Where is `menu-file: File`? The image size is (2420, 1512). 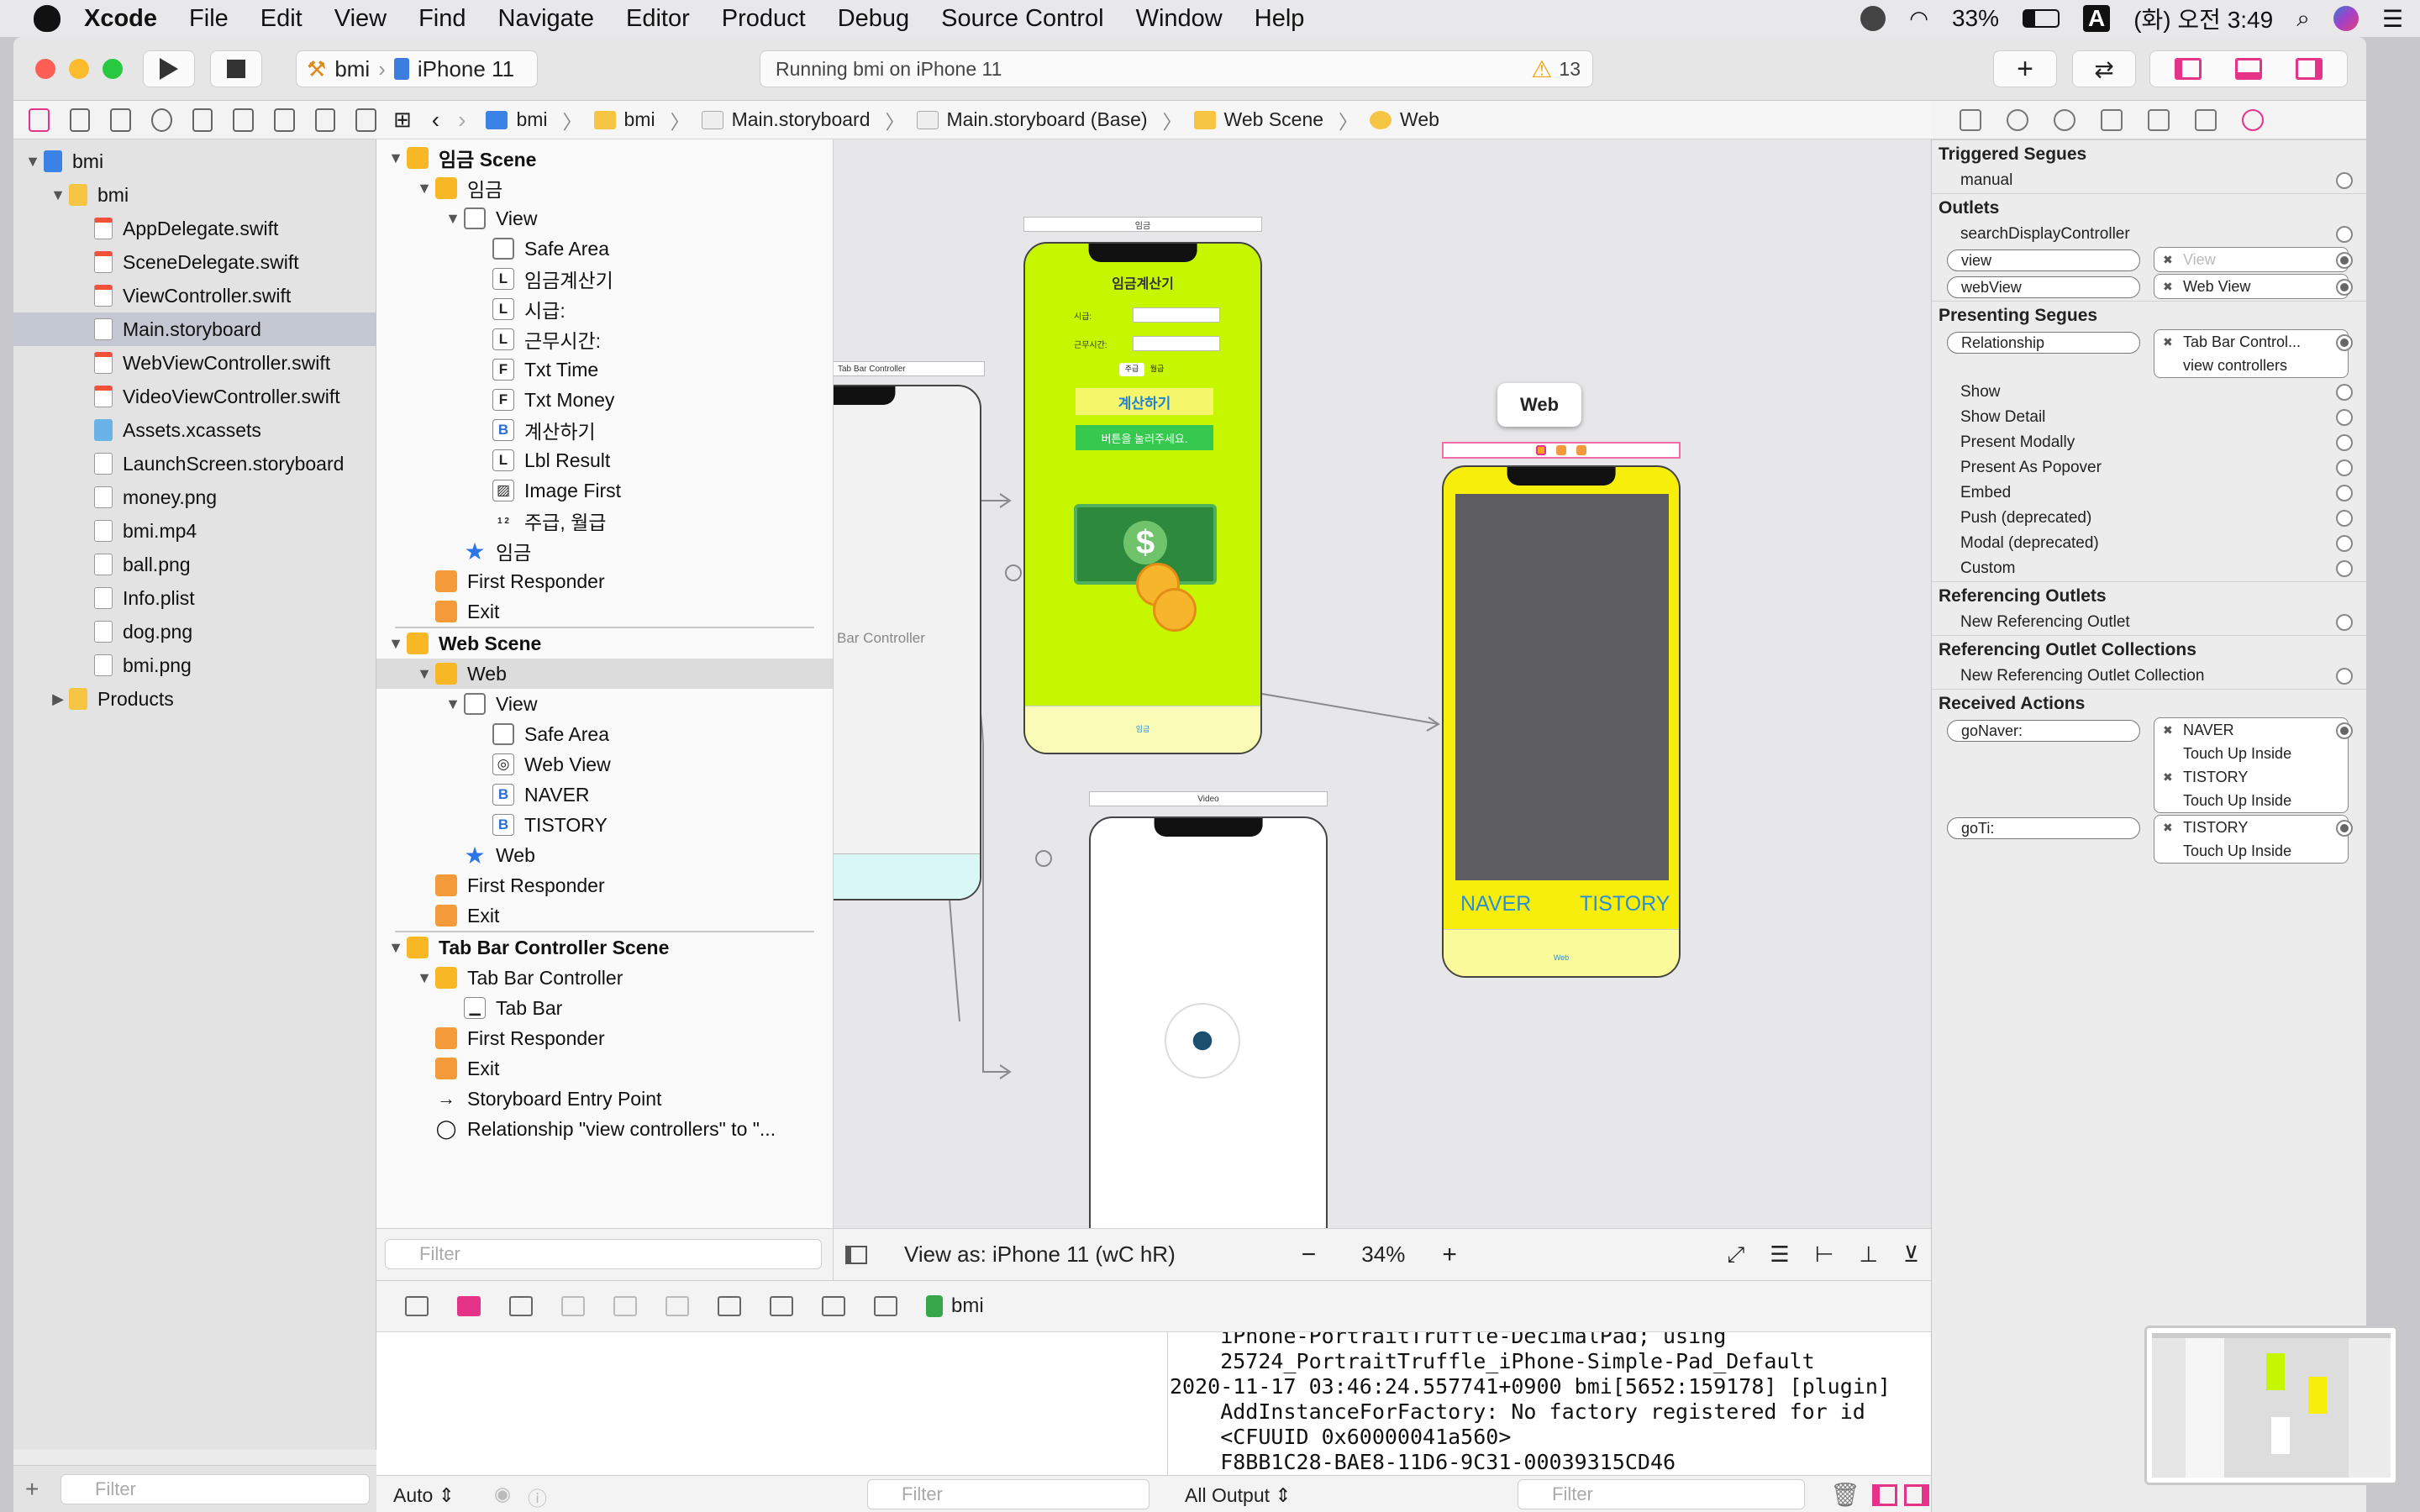
menu-file: File is located at coordinates (209, 19).